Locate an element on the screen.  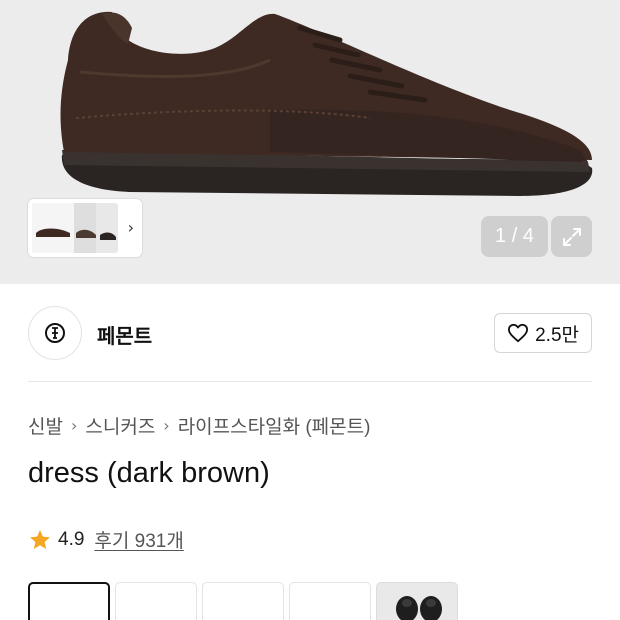
like-button: 2.5만 is located at coordinates (543, 333).